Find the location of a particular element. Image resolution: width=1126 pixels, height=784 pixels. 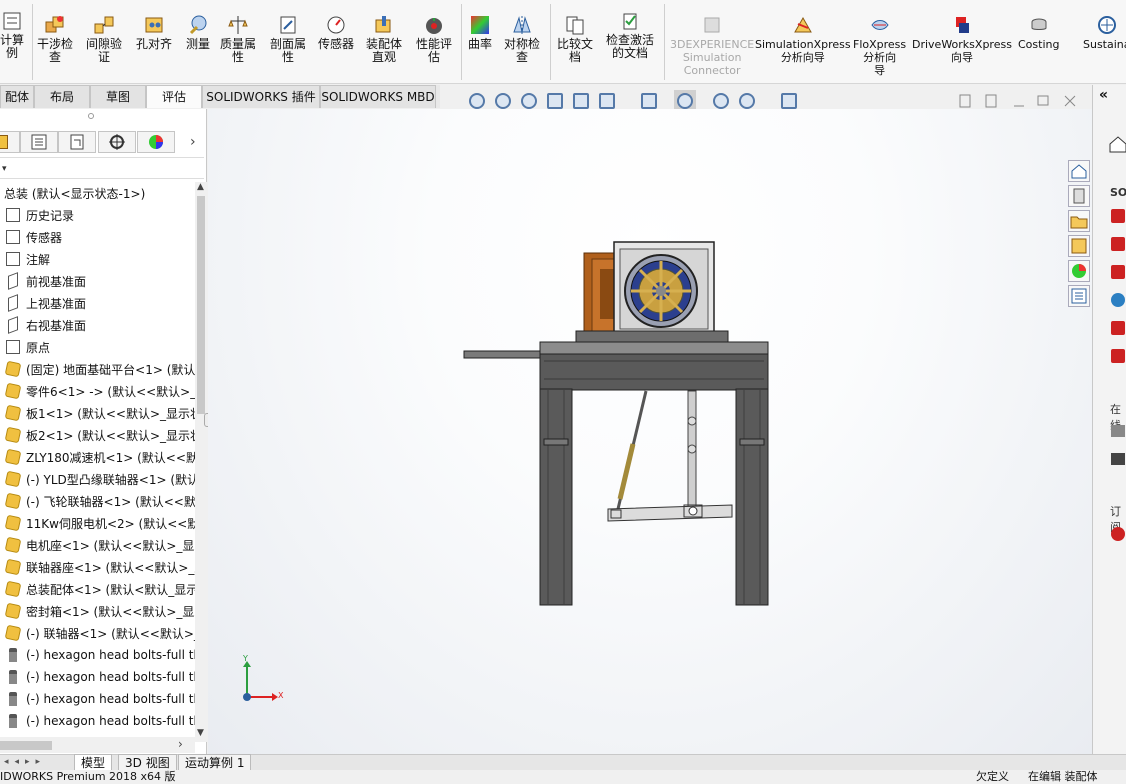

tab-dimxpert-icon is located at coordinates (117, 142).